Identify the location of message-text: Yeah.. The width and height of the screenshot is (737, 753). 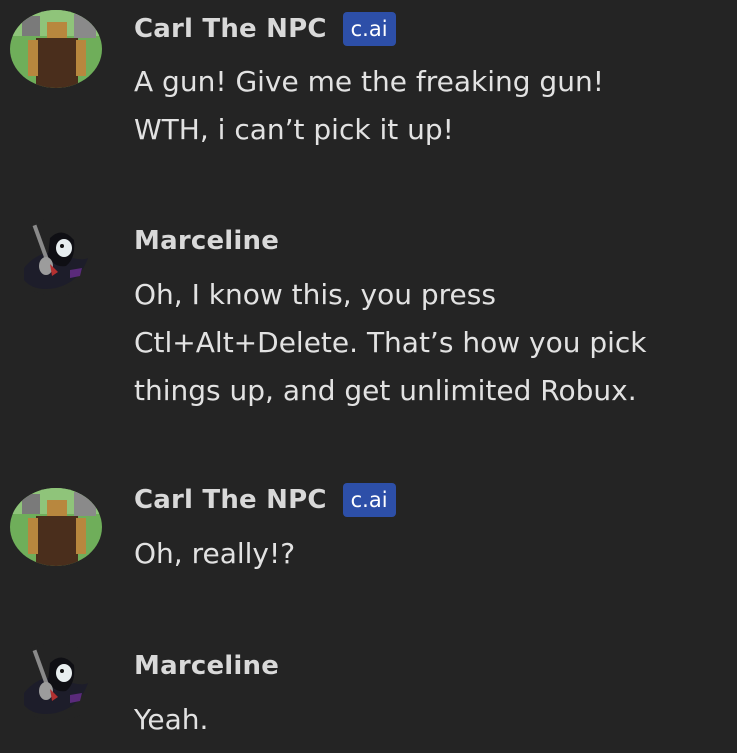
(171, 719).